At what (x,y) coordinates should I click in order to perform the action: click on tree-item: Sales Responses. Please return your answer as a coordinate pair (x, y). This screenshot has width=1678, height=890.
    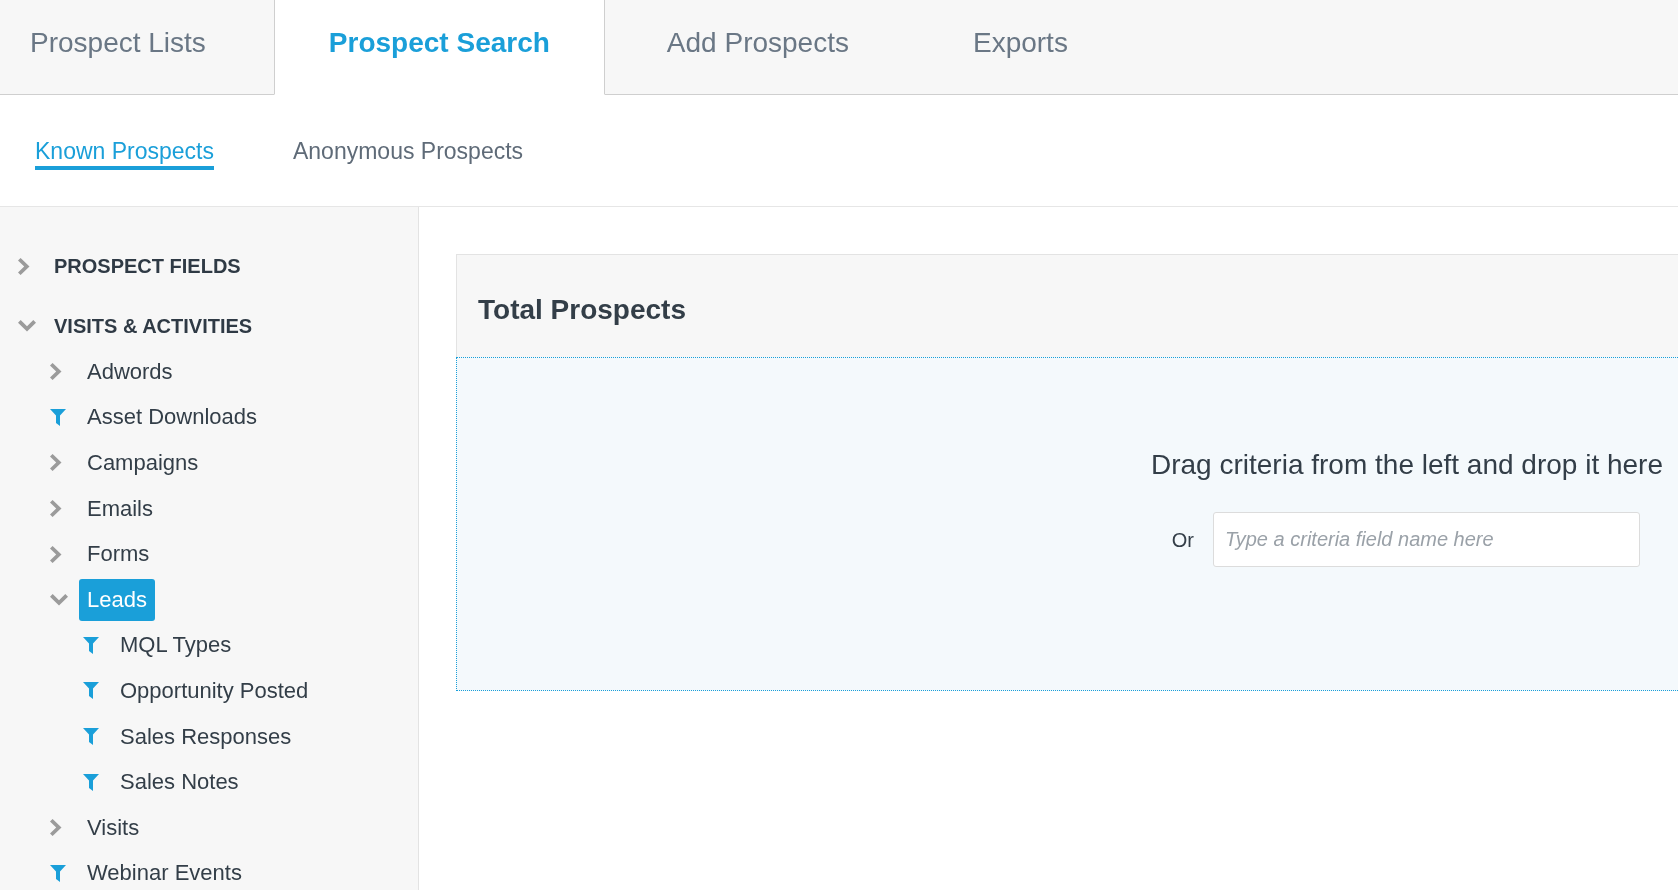
    Looking at the image, I should click on (206, 736).